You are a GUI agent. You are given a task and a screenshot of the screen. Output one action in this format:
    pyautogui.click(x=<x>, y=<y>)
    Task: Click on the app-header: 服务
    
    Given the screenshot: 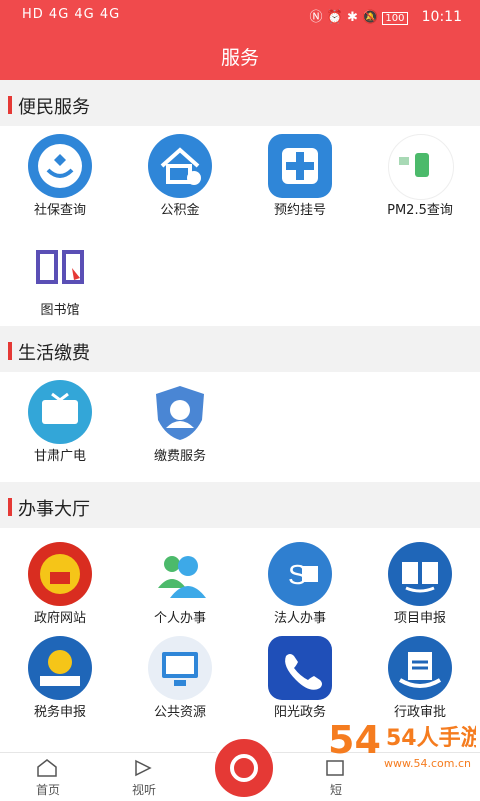 What is the action you would take?
    pyautogui.click(x=240, y=55)
    